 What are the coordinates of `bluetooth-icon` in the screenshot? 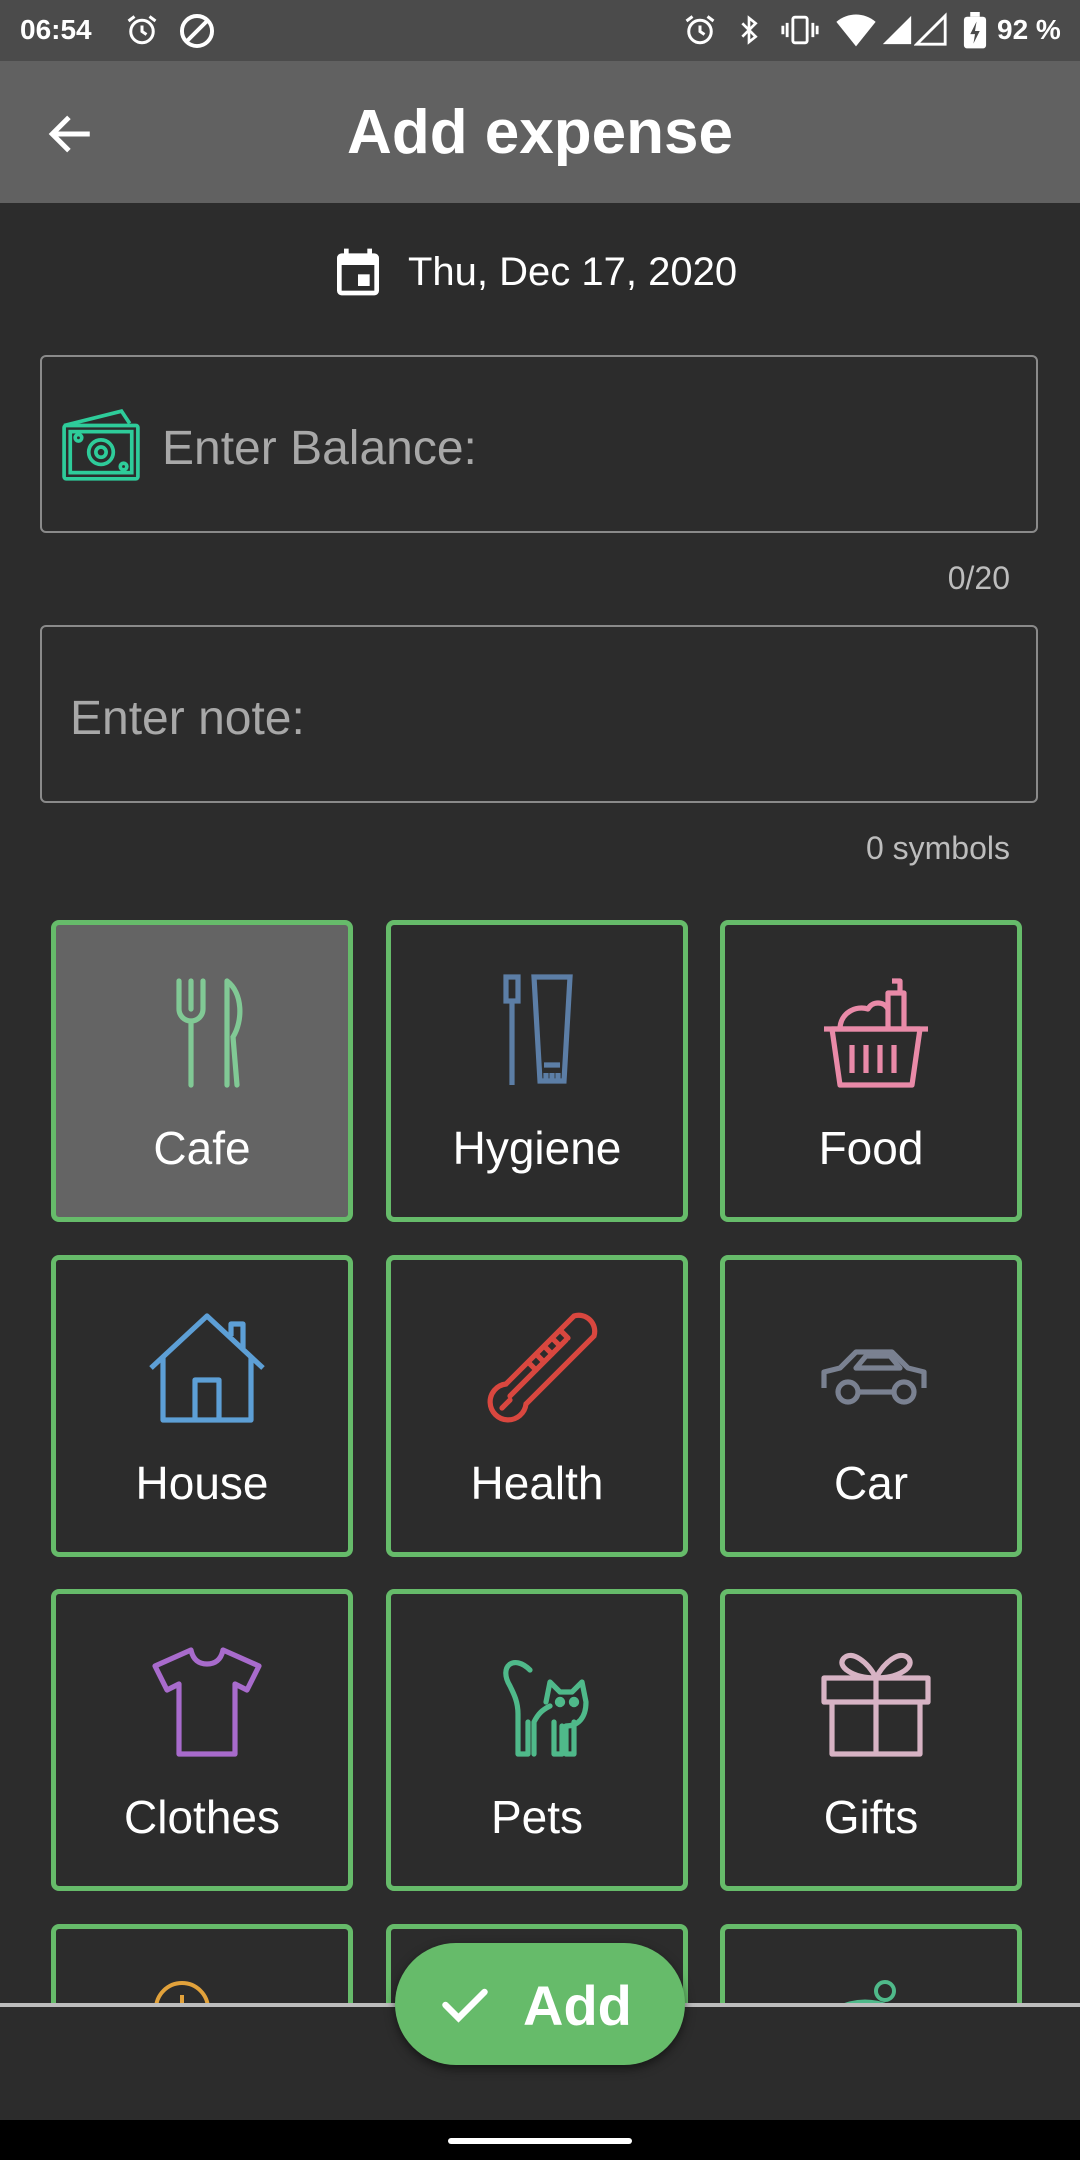 It's located at (749, 30).